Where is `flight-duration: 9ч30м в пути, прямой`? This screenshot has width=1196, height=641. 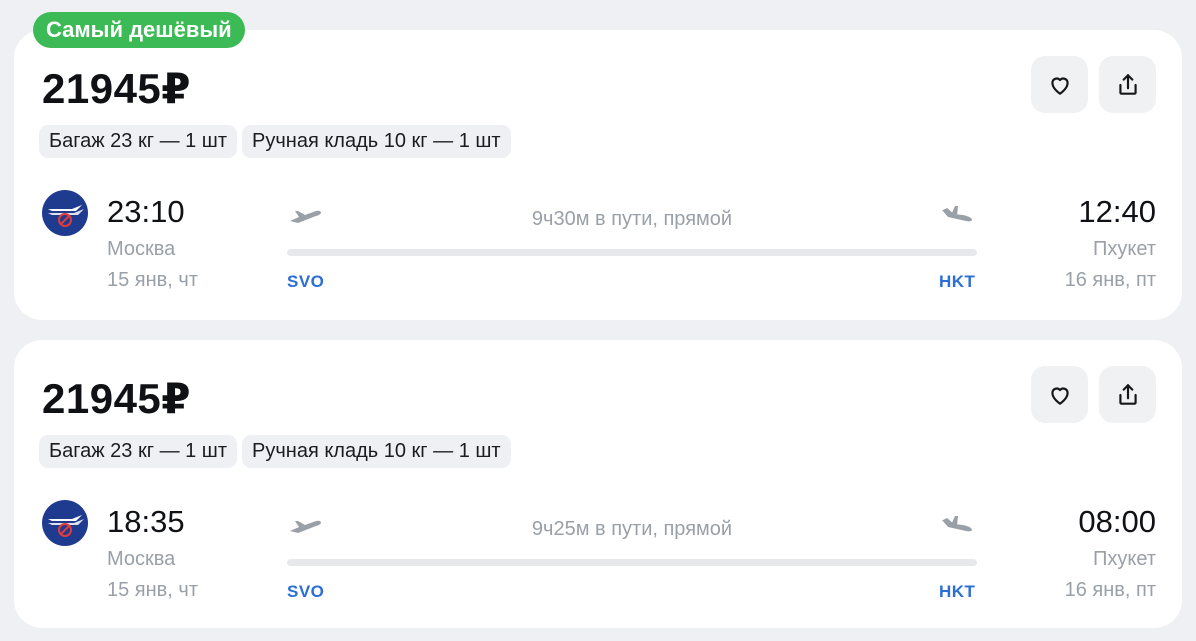
flight-duration: 9ч30м в пути, прямой is located at coordinates (632, 219).